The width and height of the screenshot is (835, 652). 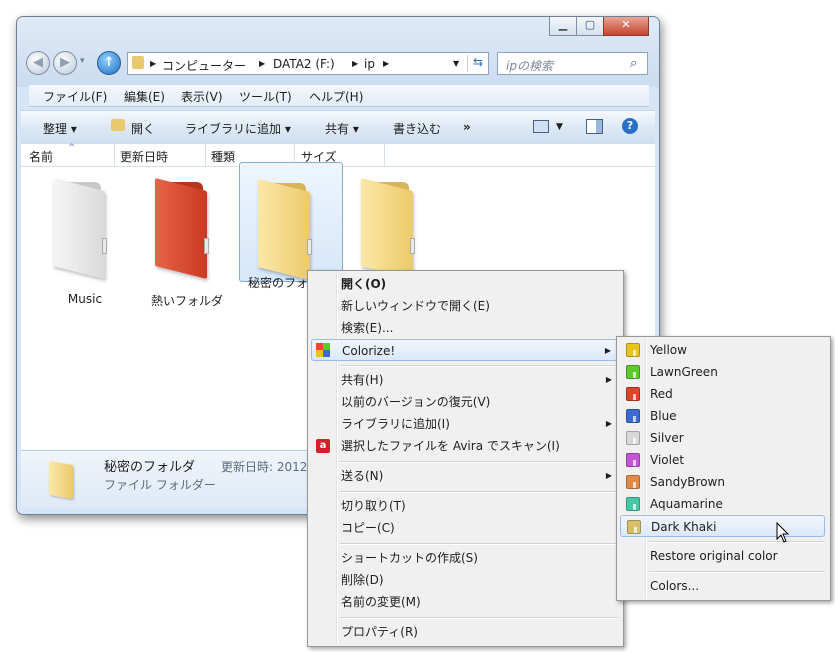 I want to click on menu-item-open-new-window: 新しいウィンドウで開く(E), so click(x=464, y=306).